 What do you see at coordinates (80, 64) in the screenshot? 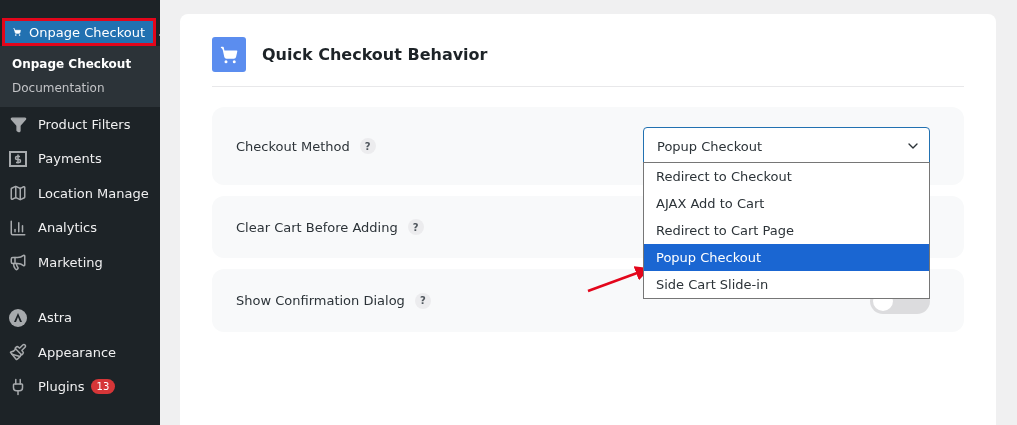
I see `submenu-item: Onpage Checkout` at bounding box center [80, 64].